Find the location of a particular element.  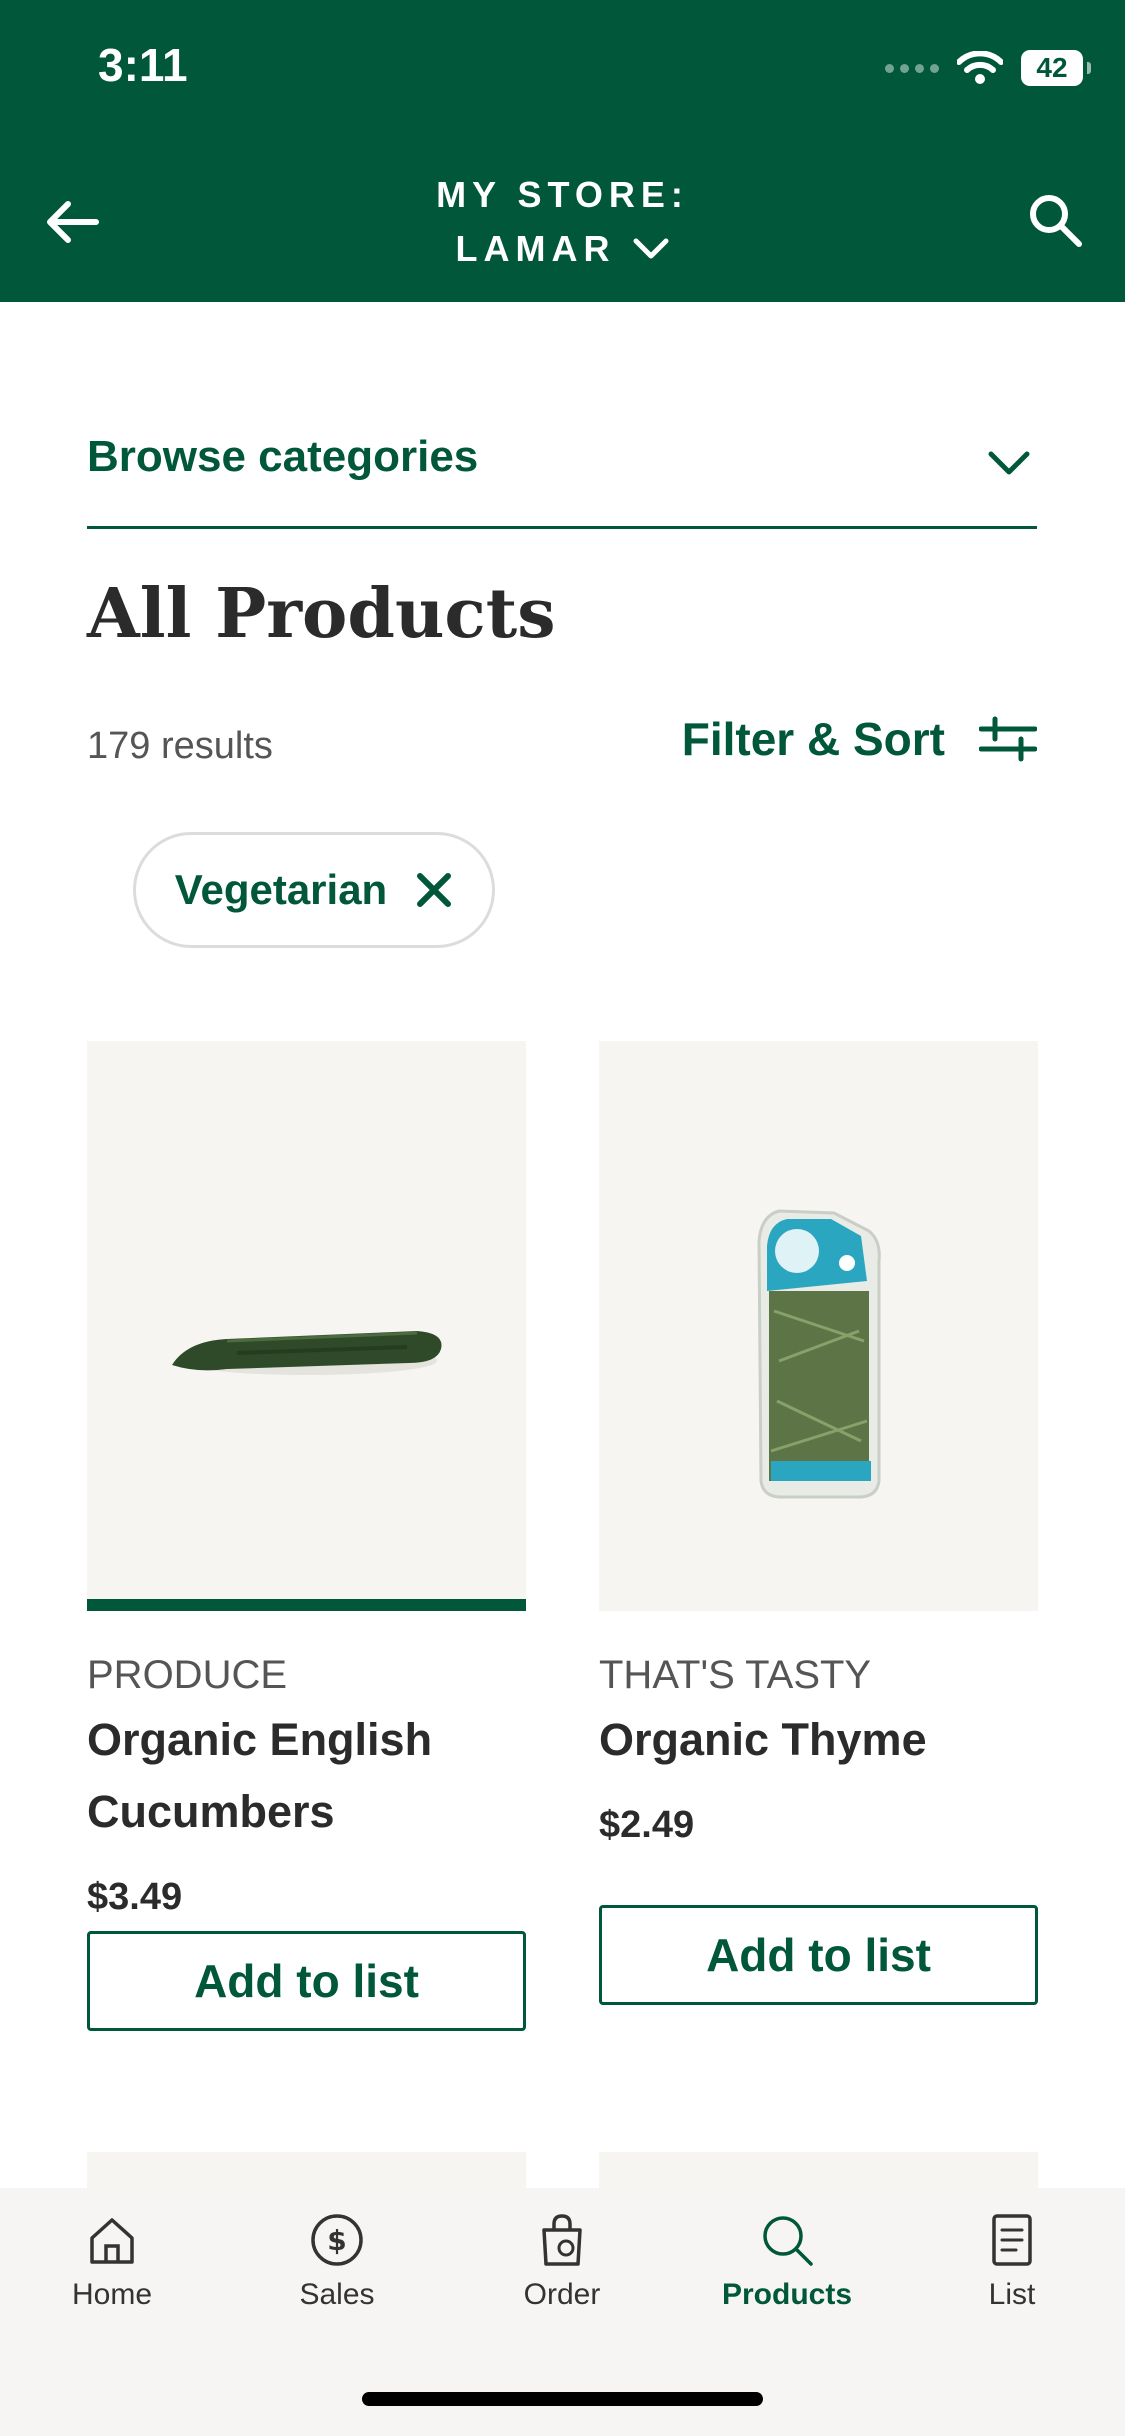

tab-label: Home is located at coordinates (112, 2294).